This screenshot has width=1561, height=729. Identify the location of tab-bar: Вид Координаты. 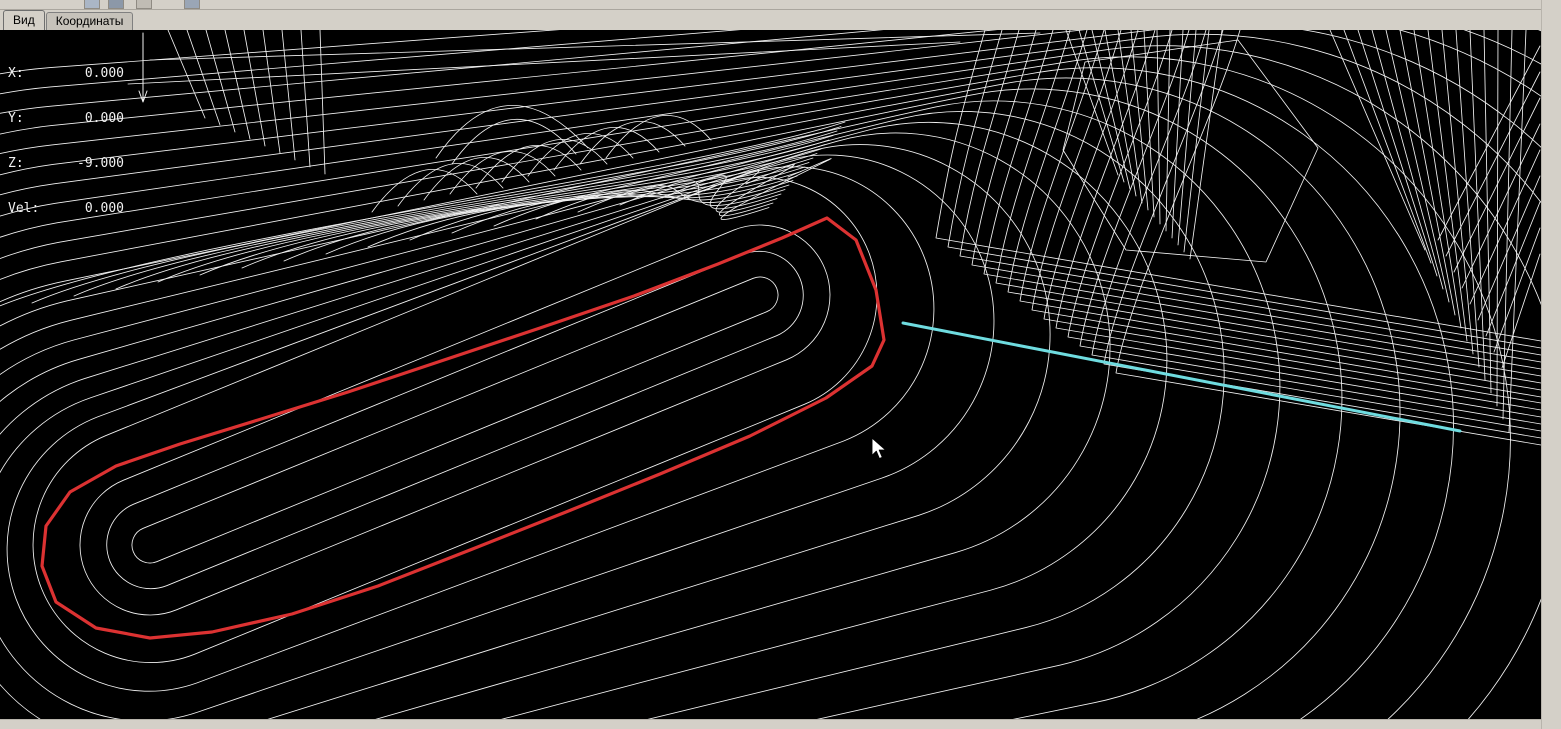
(770, 20).